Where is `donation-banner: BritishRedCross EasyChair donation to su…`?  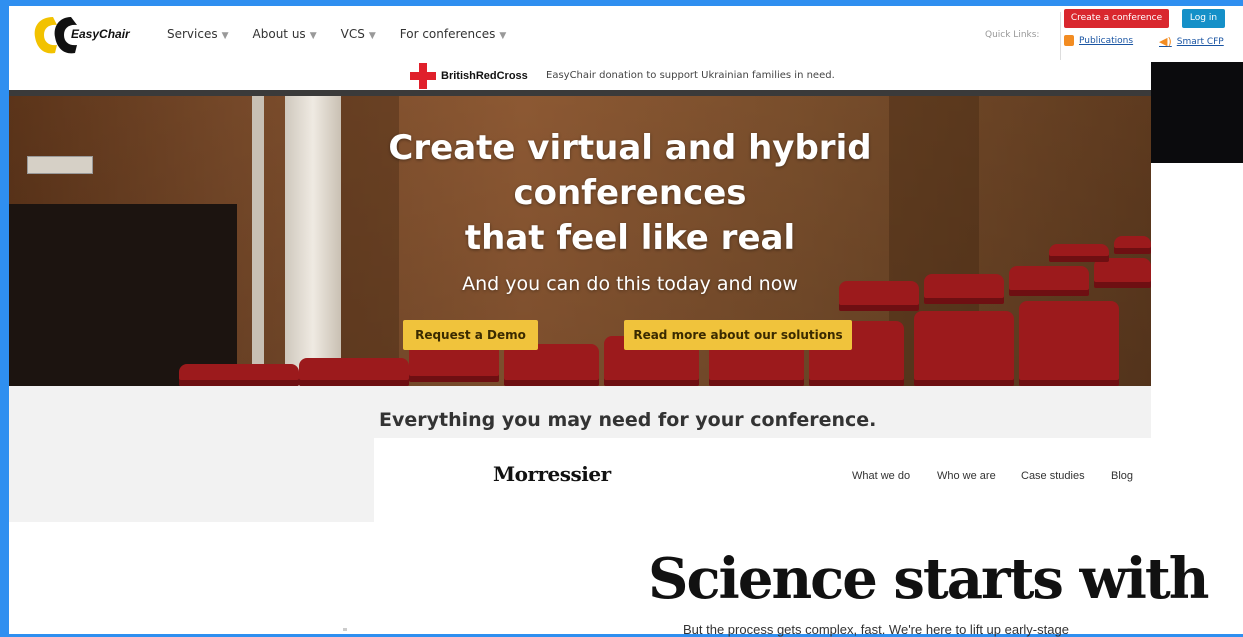 donation-banner: BritishRedCross EasyChair donation to su… is located at coordinates (580, 76).